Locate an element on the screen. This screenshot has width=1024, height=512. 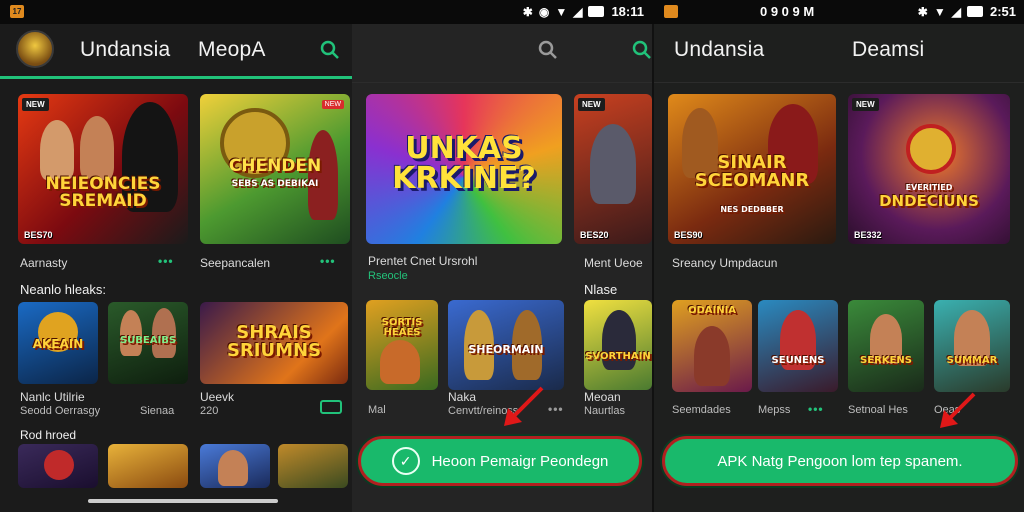
section-heading: Neanlo hleaks: is located at coordinates (63, 289).